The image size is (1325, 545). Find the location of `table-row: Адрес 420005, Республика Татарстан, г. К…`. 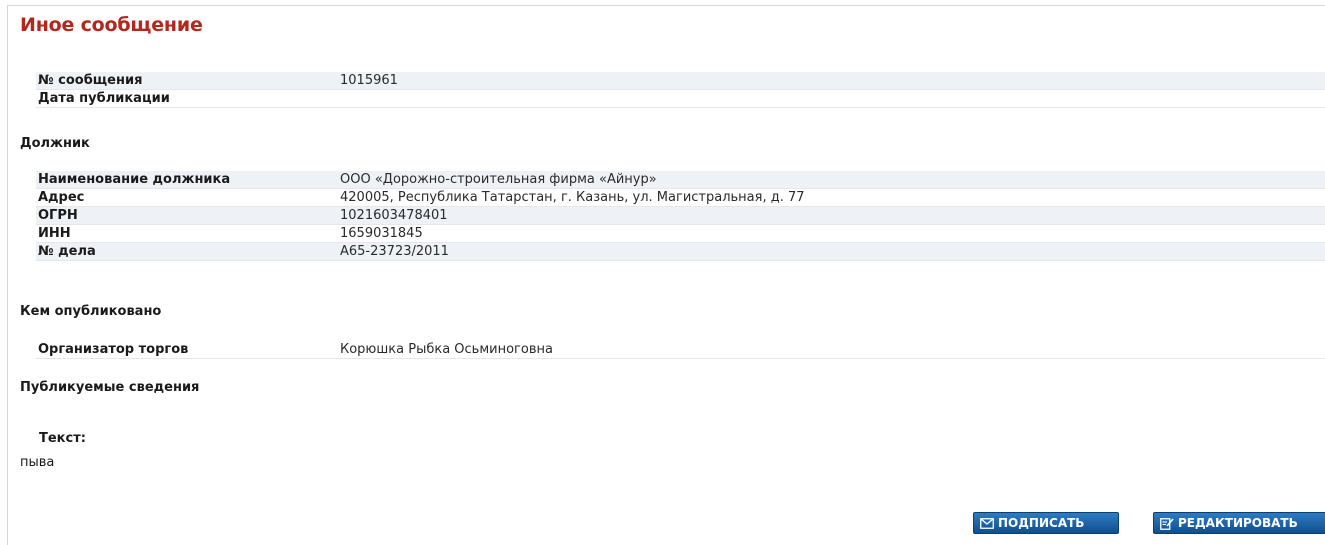

table-row: Адрес 420005, Республика Татарстан, г. К… is located at coordinates (680, 197).